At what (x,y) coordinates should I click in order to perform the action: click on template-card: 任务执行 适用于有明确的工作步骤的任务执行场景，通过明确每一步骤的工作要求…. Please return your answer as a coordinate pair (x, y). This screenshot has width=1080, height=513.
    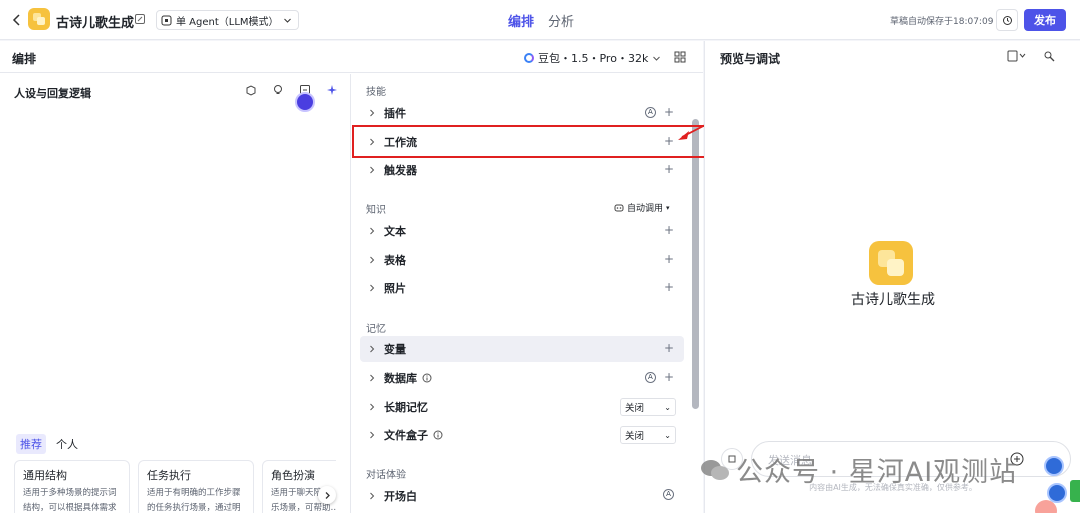
    Looking at the image, I should click on (196, 486).